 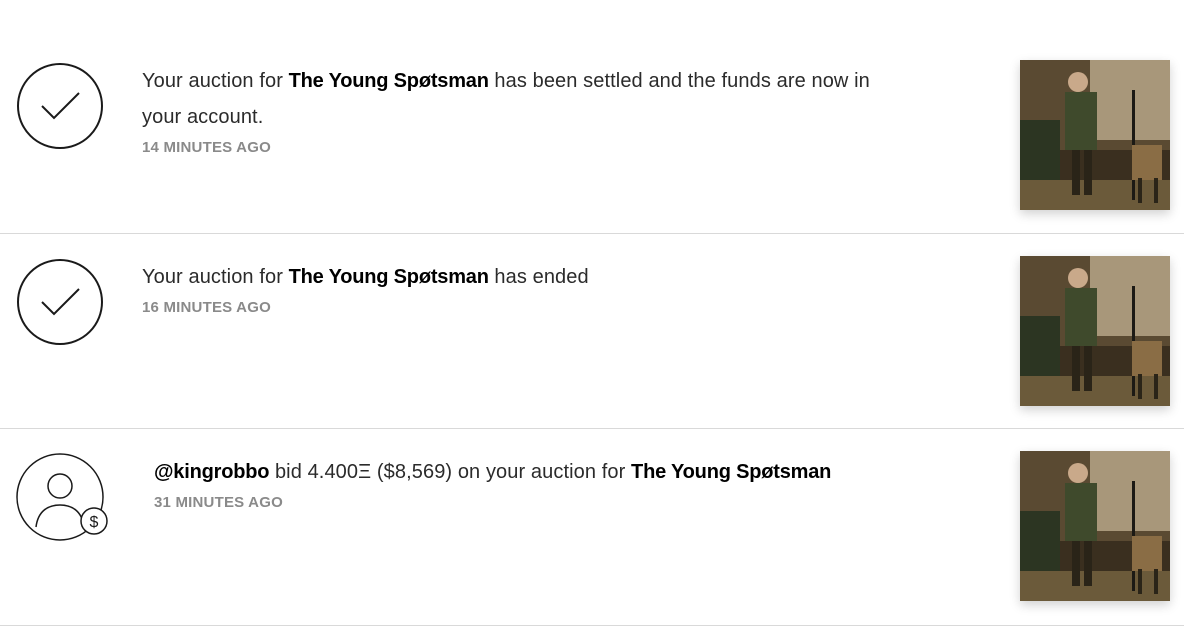 I want to click on bid-text: bid 4.400Ξ ($8,569) on your auction for, so click(x=450, y=472).